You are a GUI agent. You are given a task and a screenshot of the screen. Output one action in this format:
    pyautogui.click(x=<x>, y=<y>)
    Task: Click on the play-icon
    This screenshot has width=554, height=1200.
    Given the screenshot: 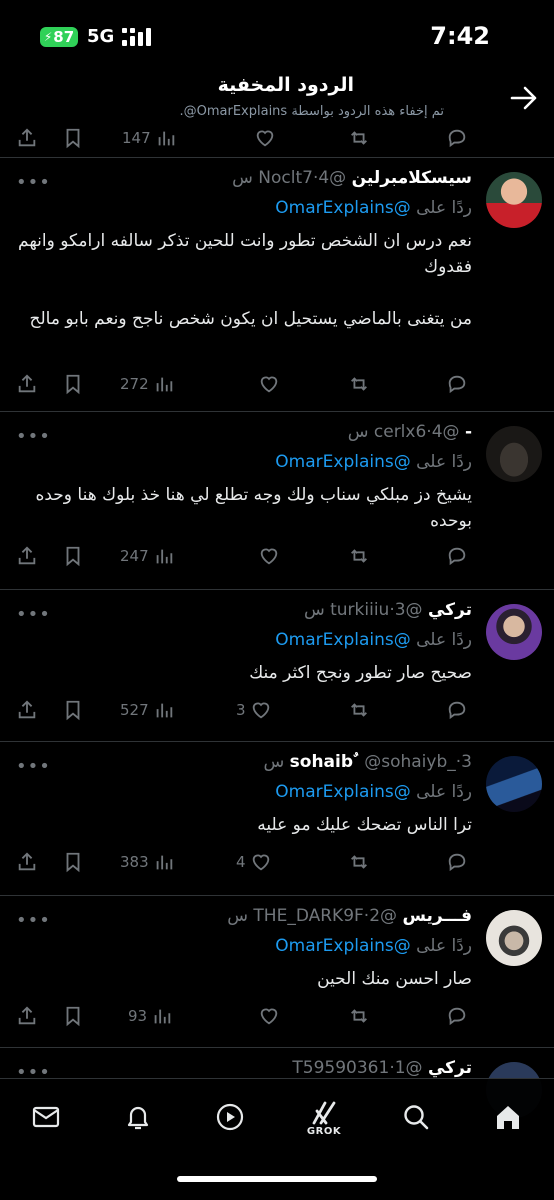 What is the action you would take?
    pyautogui.click(x=230, y=1117)
    